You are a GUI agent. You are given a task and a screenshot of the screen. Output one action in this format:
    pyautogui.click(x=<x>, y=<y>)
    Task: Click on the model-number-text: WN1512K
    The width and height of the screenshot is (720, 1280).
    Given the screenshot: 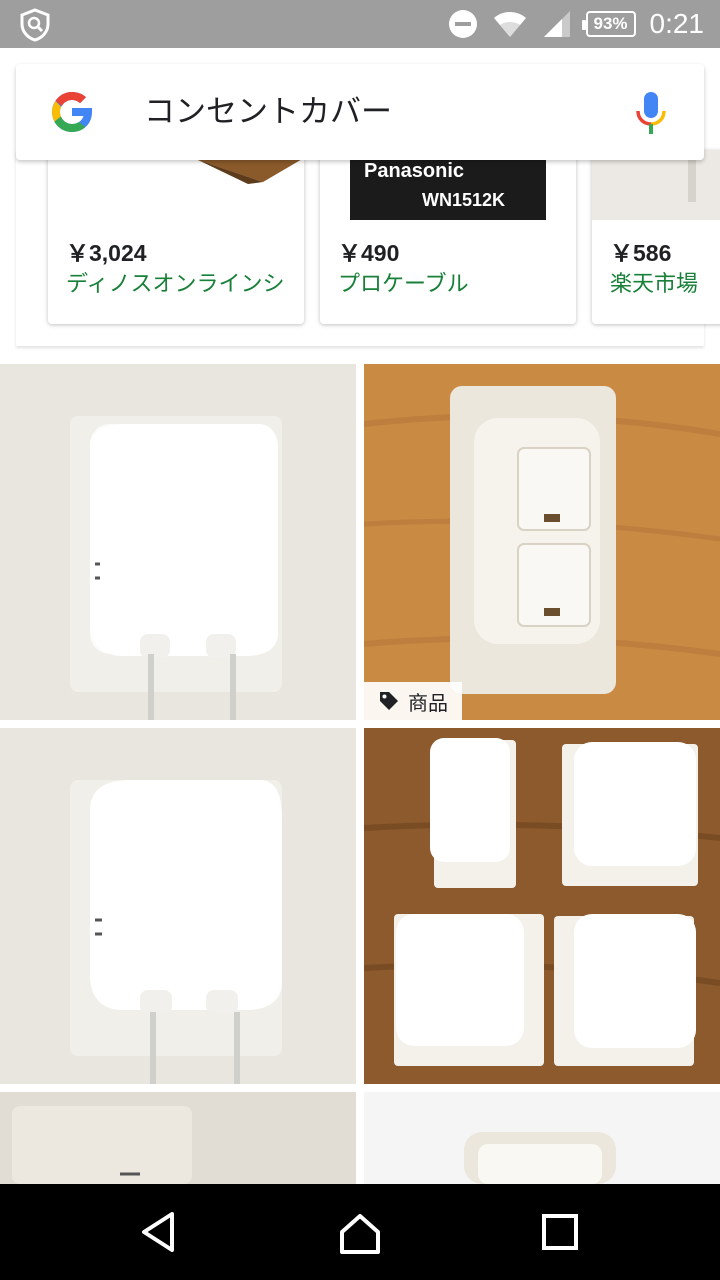 What is the action you would take?
    pyautogui.click(x=463, y=200)
    